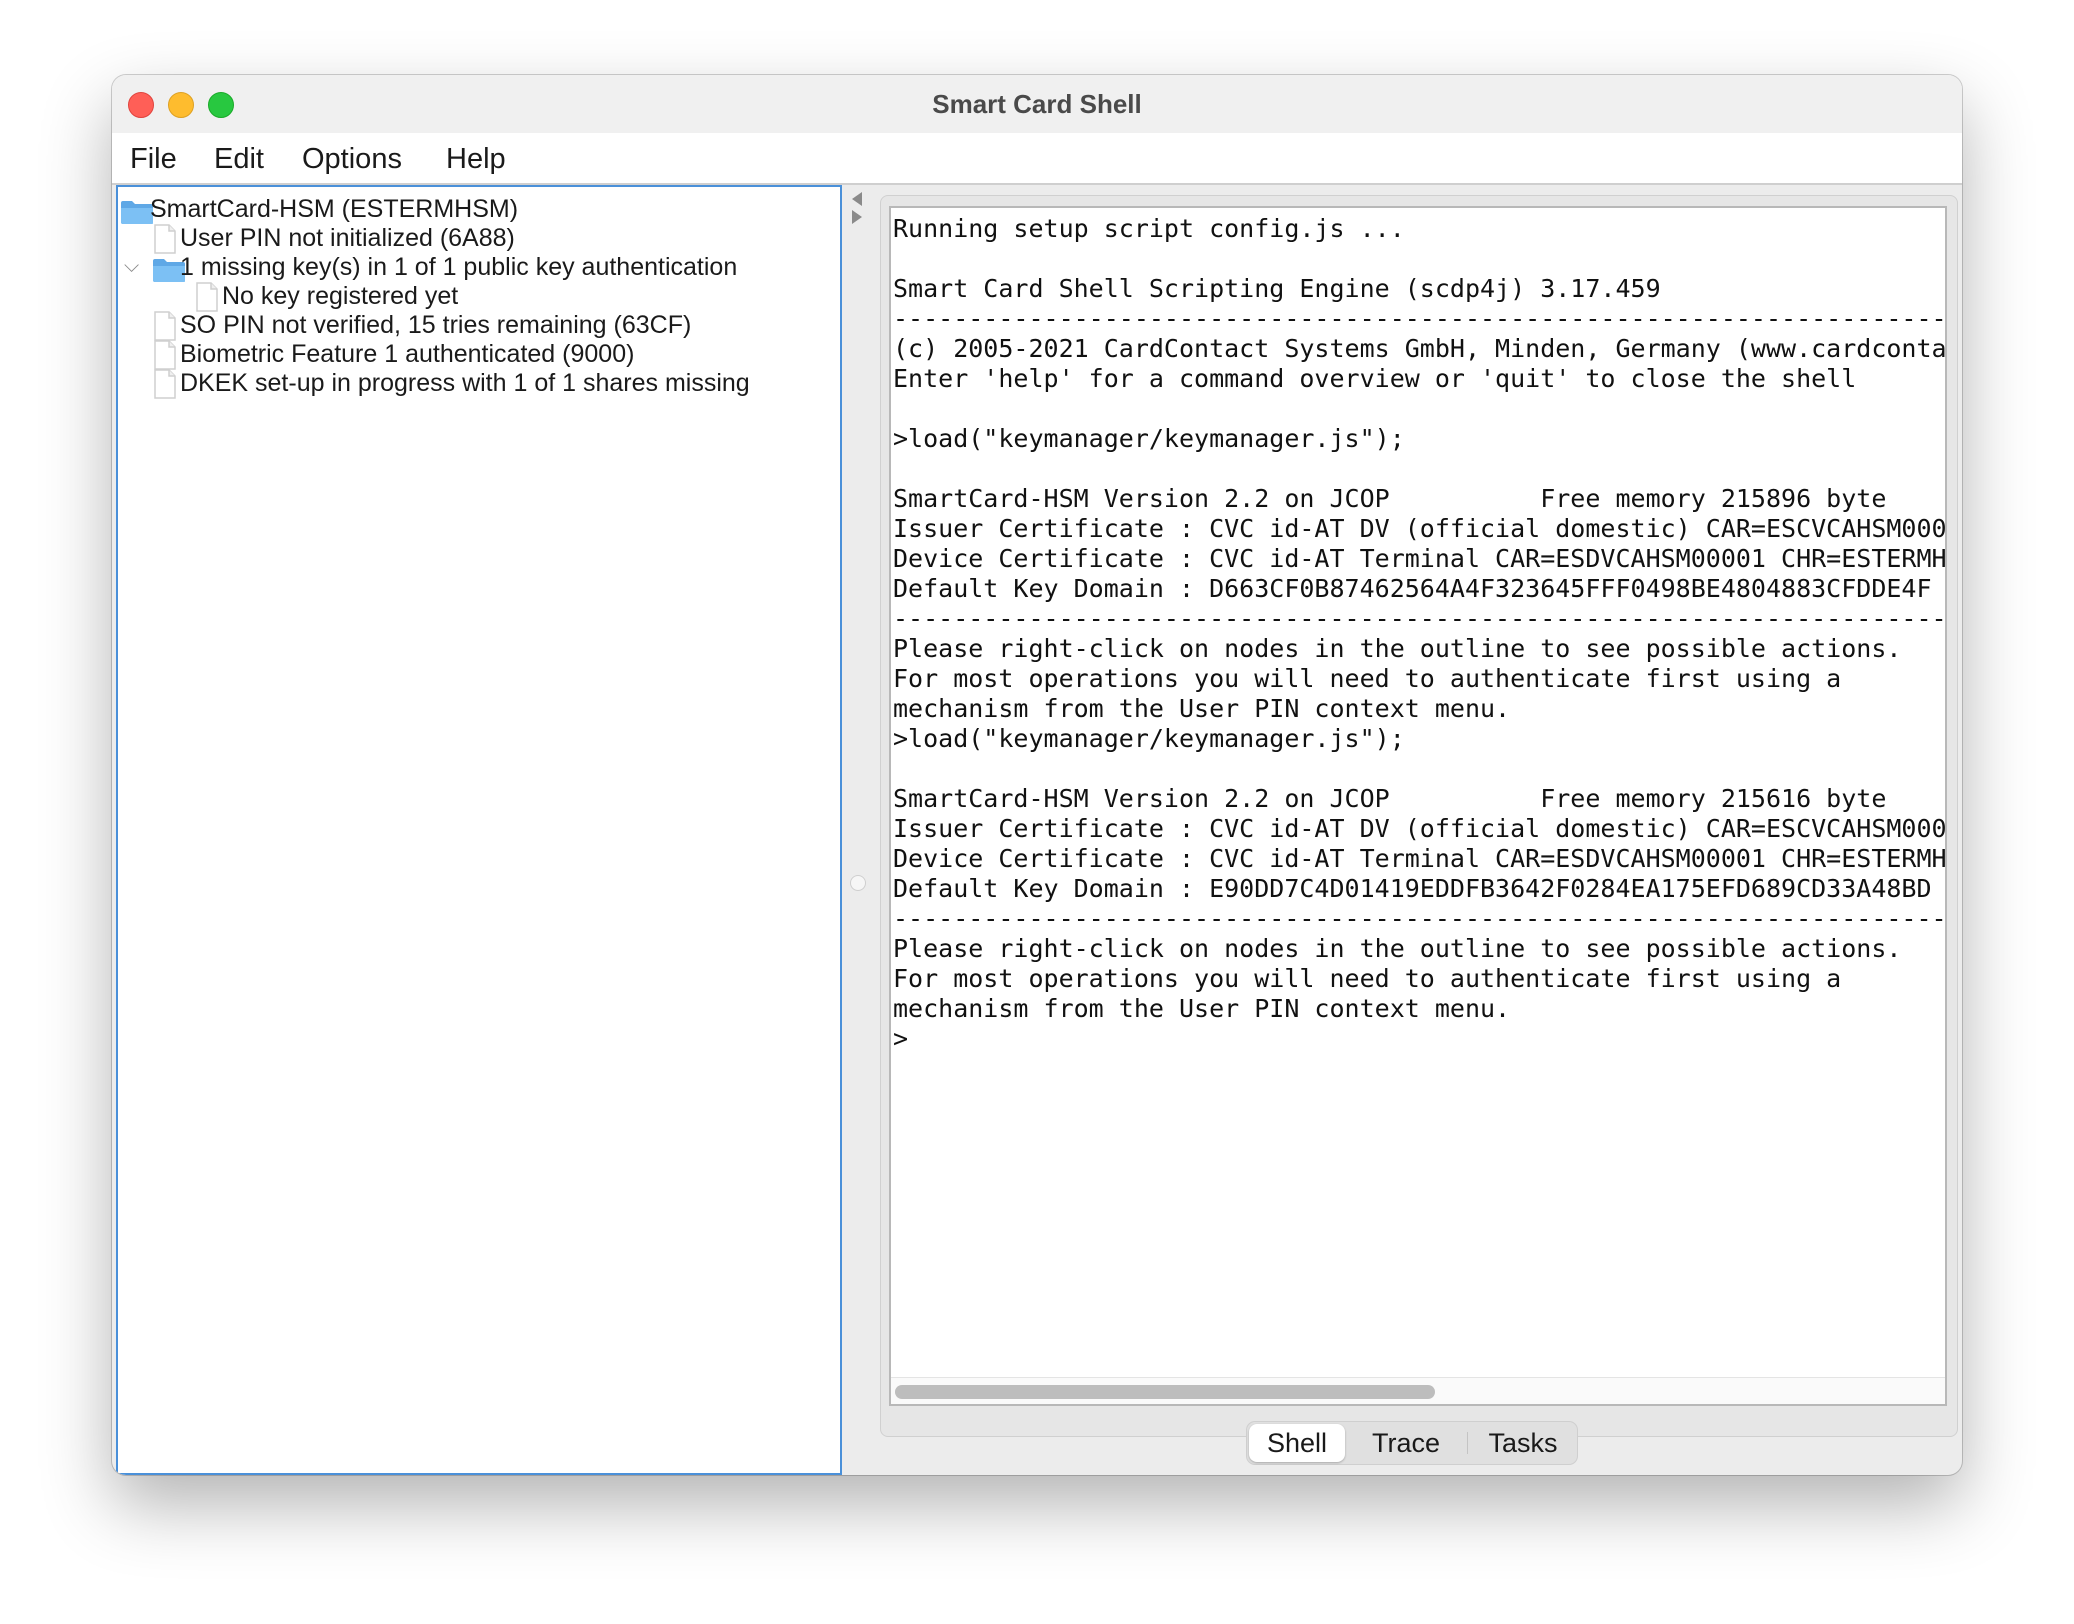 The image size is (2074, 1624). What do you see at coordinates (857, 830) in the screenshot?
I see `split-pane-divider` at bounding box center [857, 830].